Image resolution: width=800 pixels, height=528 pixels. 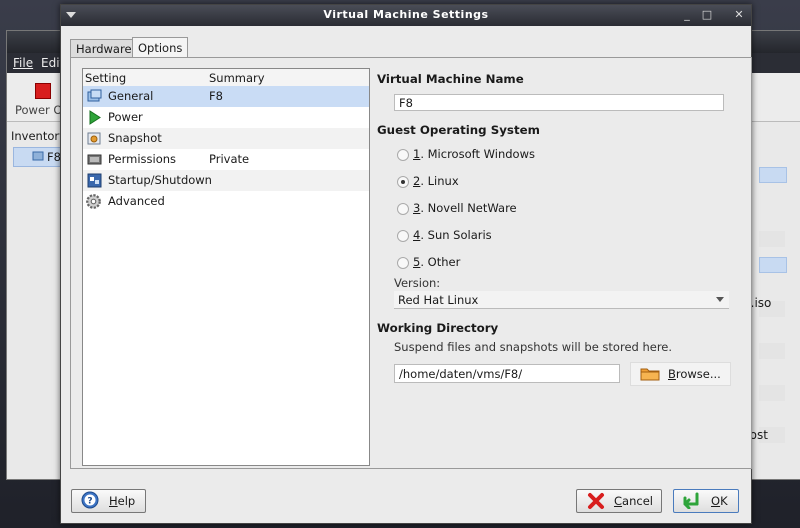 I want to click on settings-row-snapshot: Snapshot, so click(x=226, y=138).